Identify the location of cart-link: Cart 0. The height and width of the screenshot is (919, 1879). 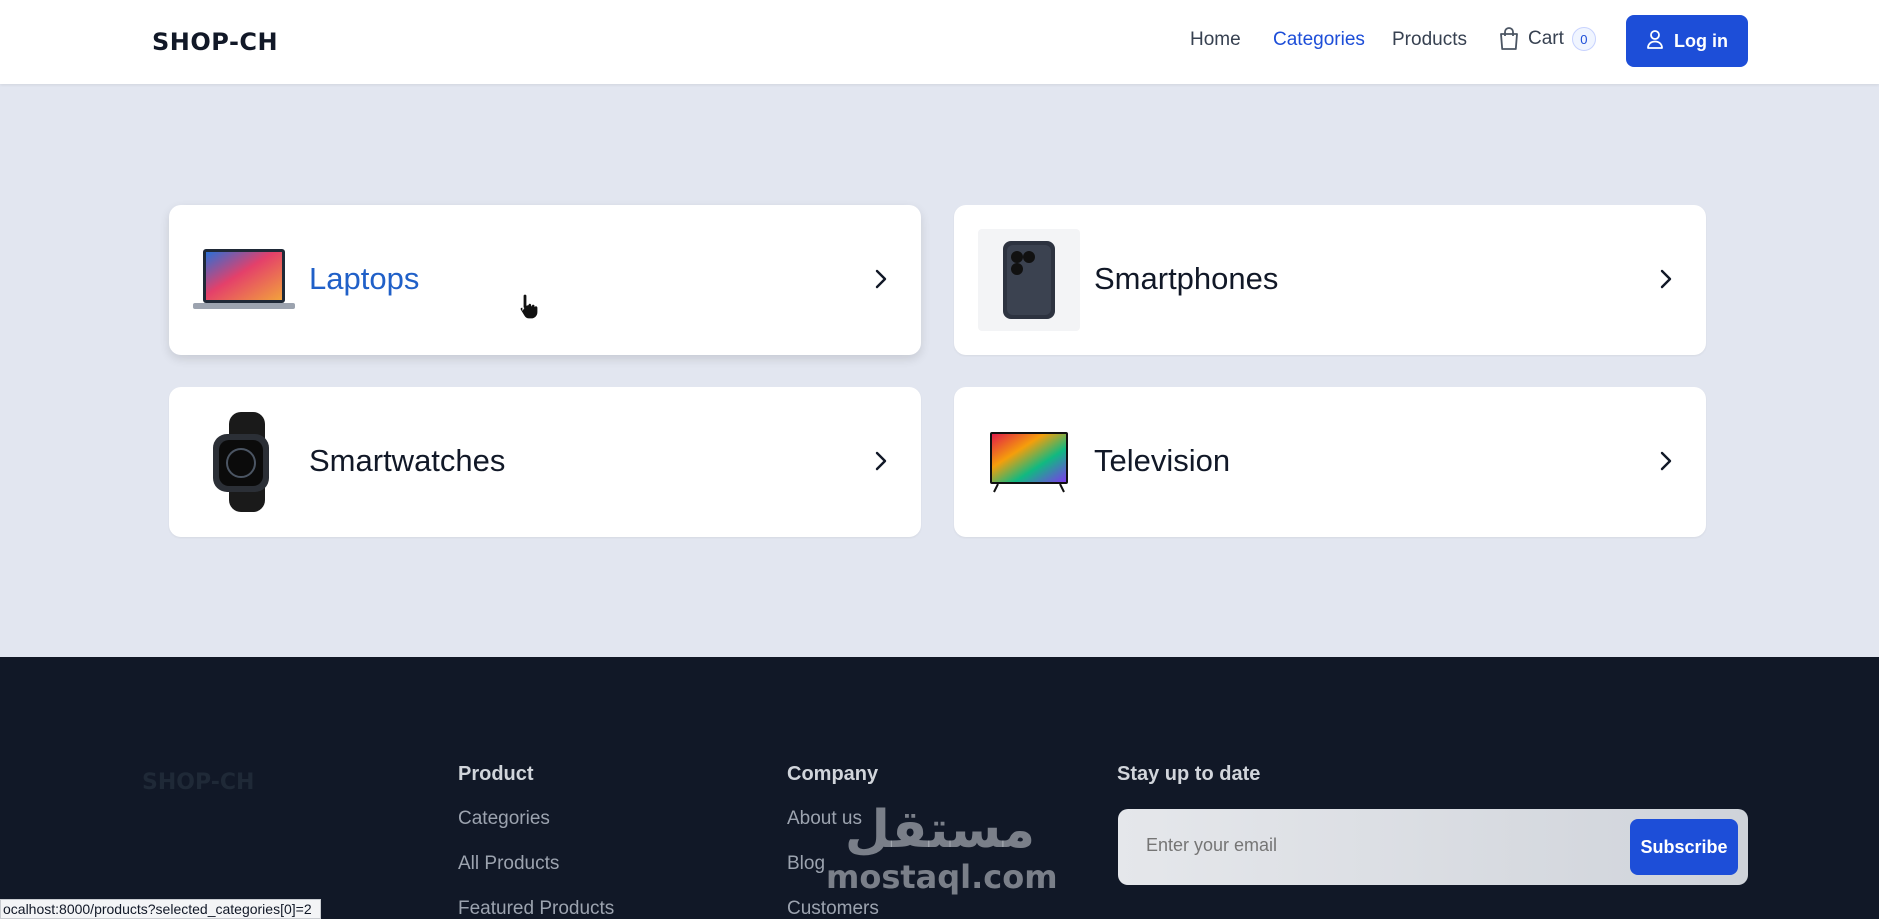
(1547, 39).